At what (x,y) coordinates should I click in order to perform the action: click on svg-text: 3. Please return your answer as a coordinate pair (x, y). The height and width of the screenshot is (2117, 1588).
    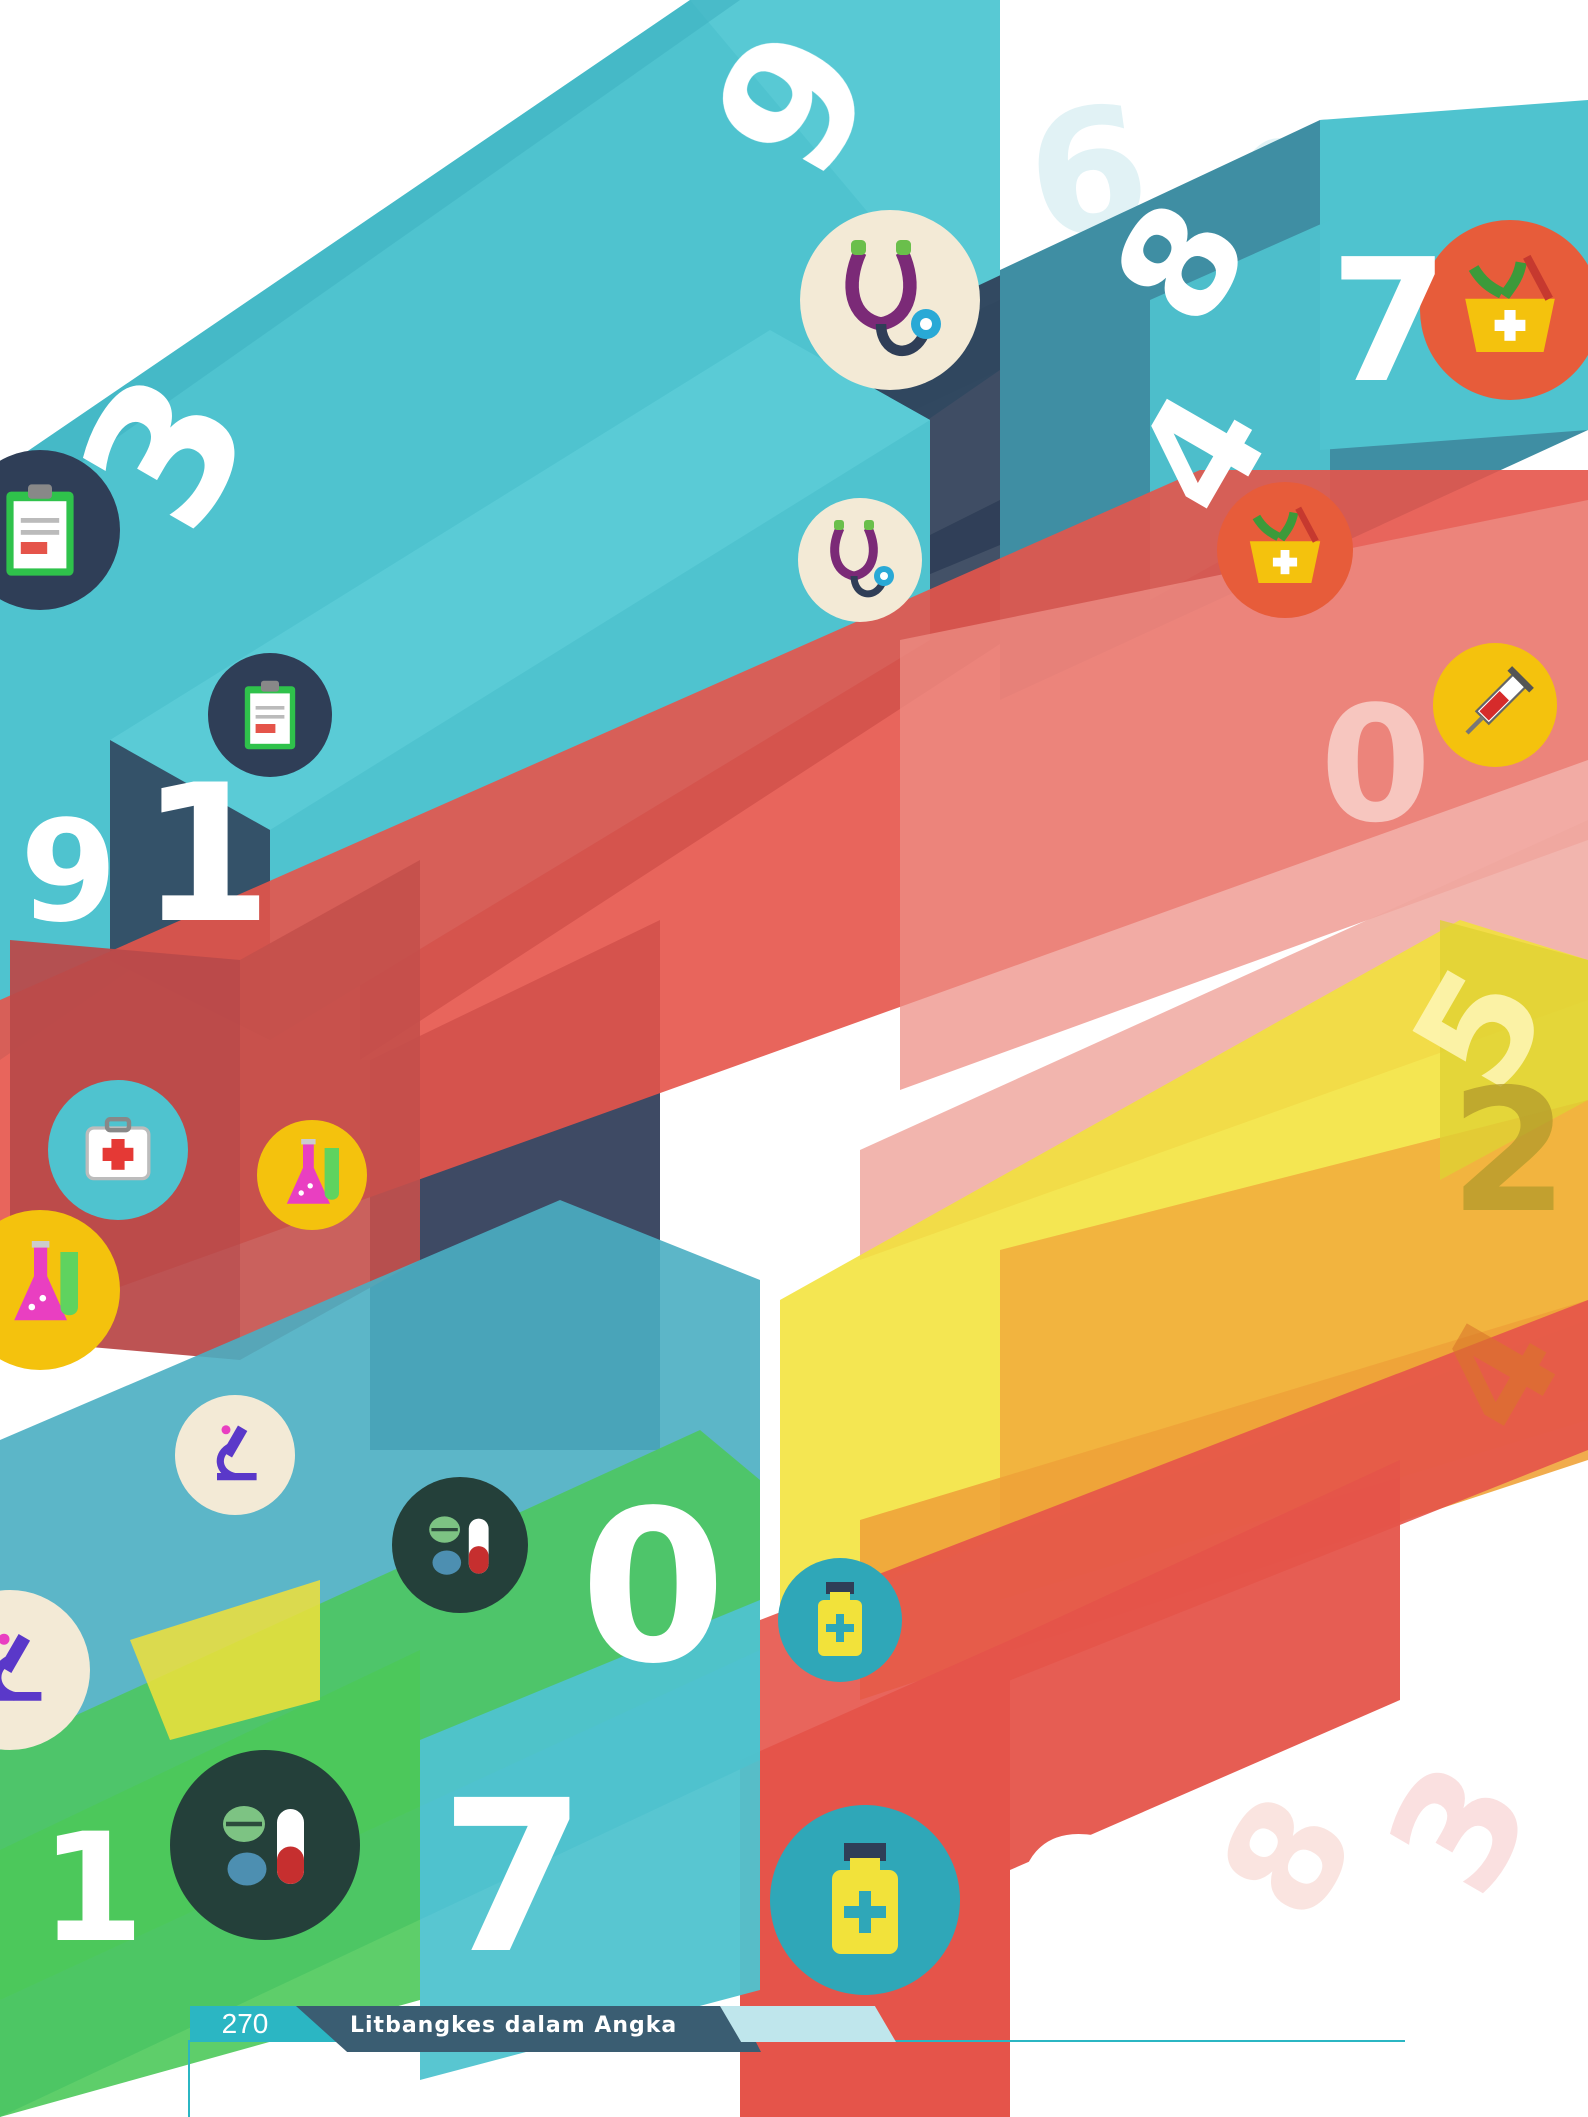
    Looking at the image, I should click on (1461, 1828).